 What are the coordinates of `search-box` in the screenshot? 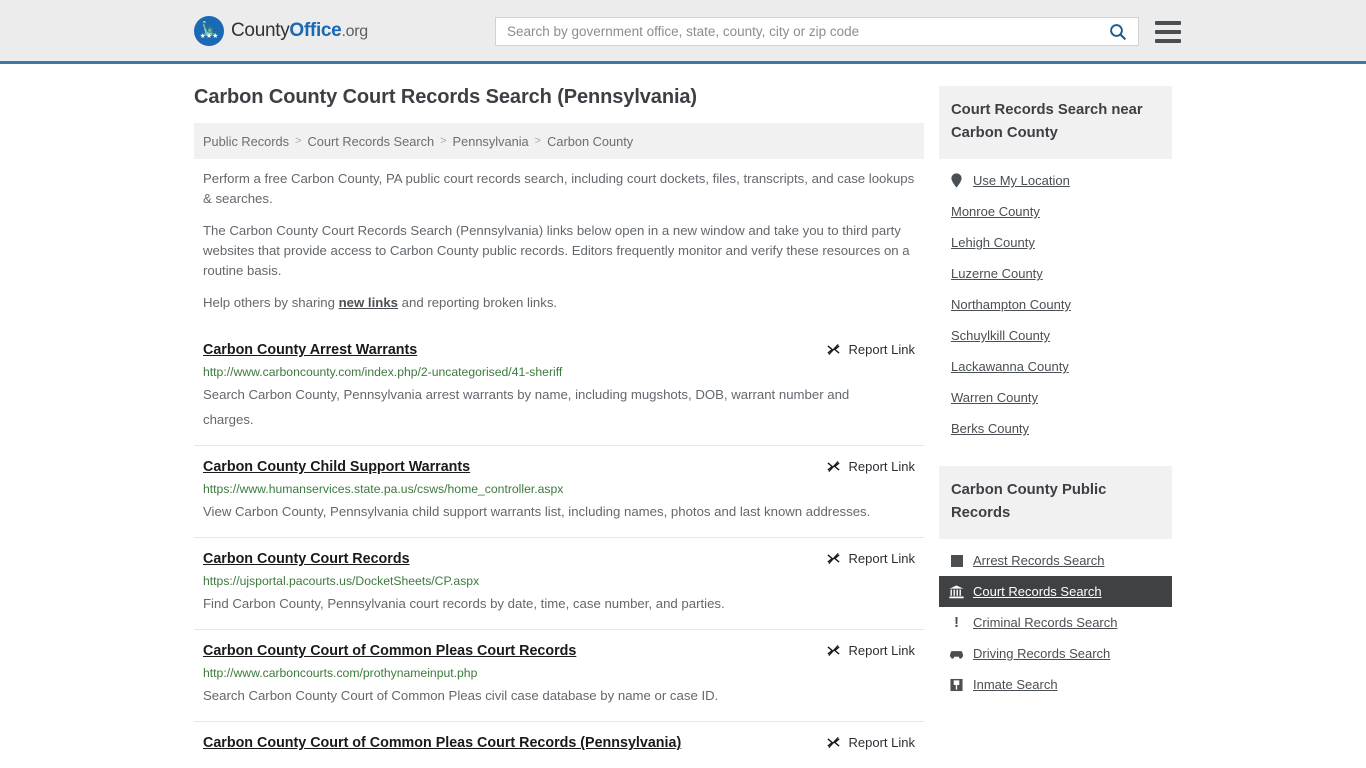 It's located at (817, 31).